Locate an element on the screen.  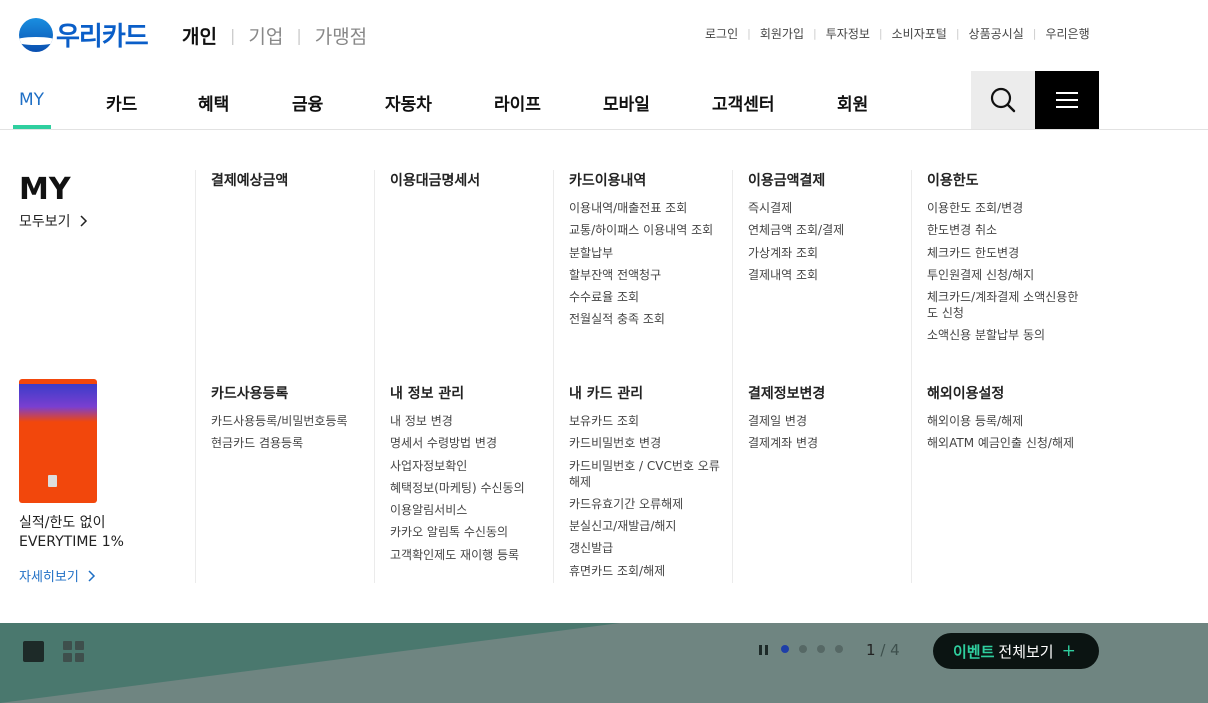
menu-head-payment: 이용금액결제 is located at coordinates (822, 180).